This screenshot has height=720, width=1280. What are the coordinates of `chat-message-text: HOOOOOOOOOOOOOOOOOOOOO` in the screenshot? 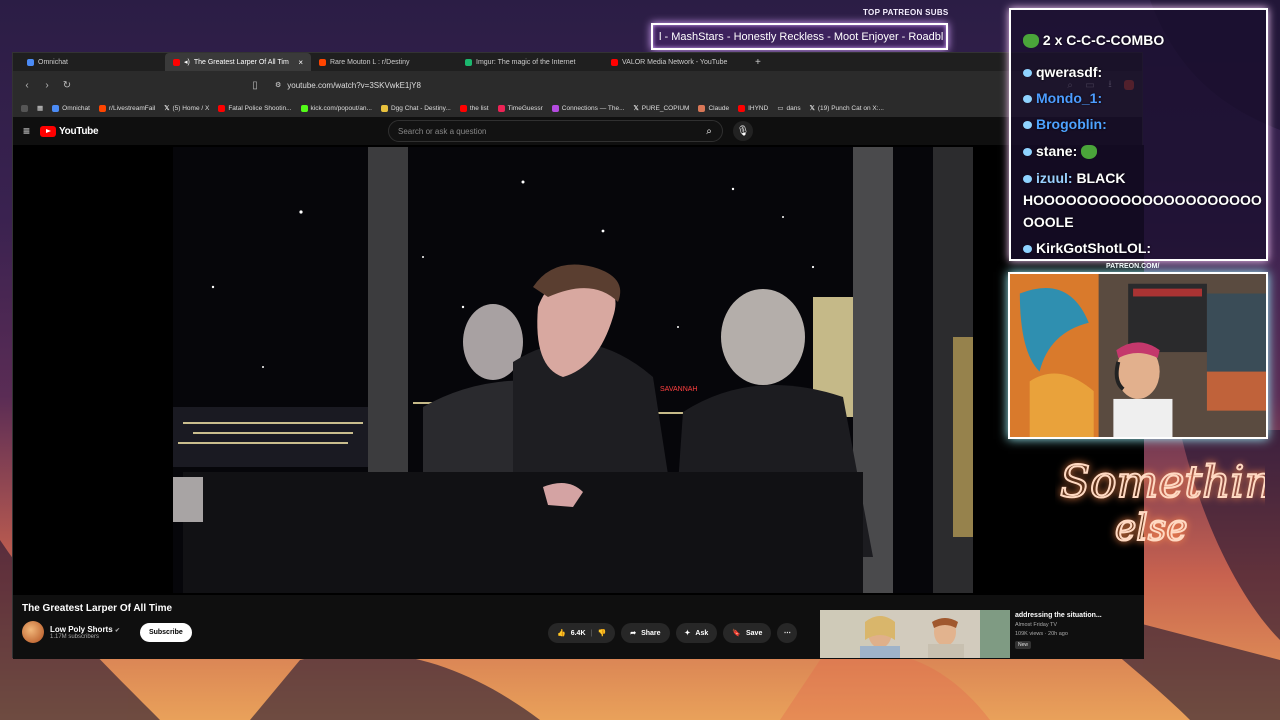 It's located at (1142, 200).